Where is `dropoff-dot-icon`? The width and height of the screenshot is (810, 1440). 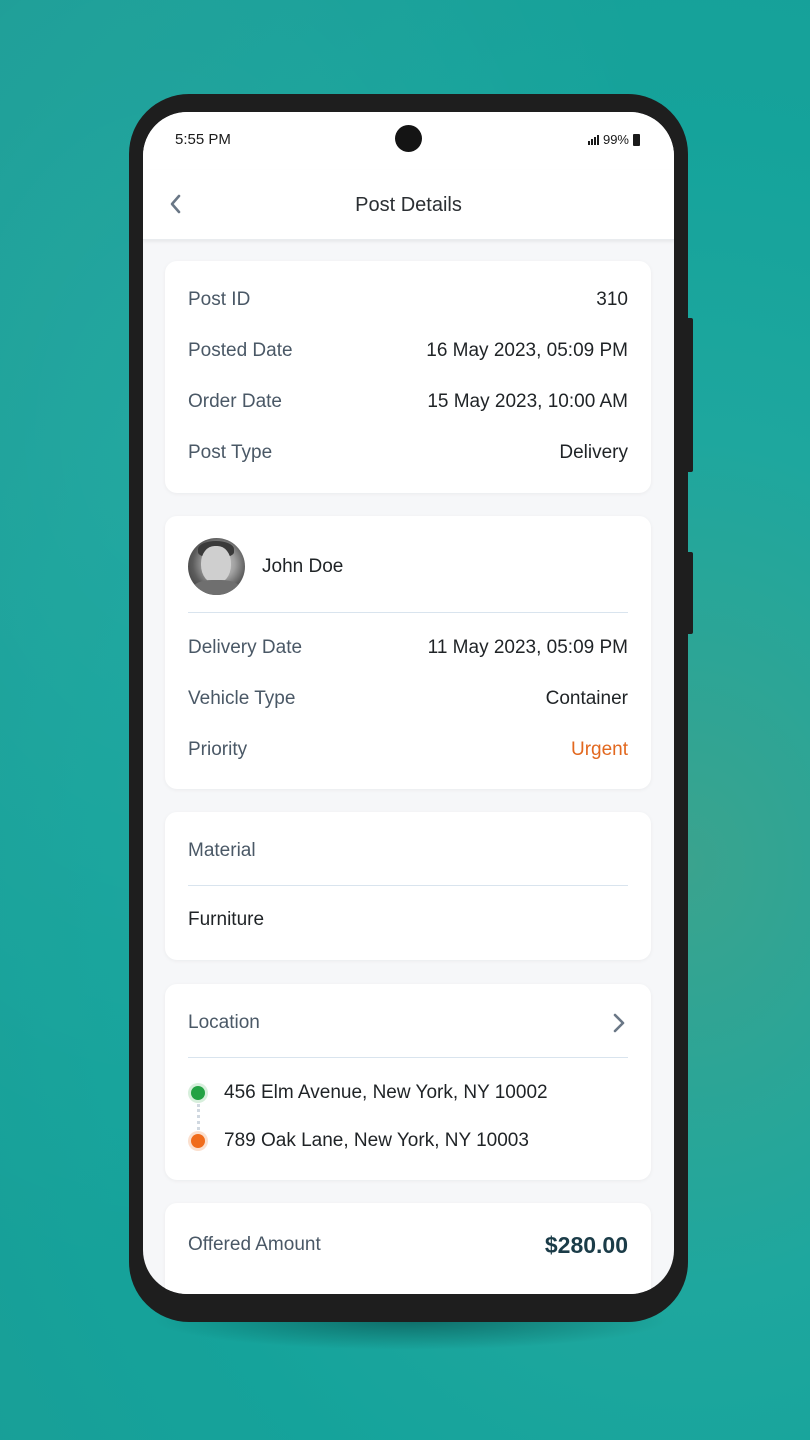
dropoff-dot-icon is located at coordinates (198, 1141).